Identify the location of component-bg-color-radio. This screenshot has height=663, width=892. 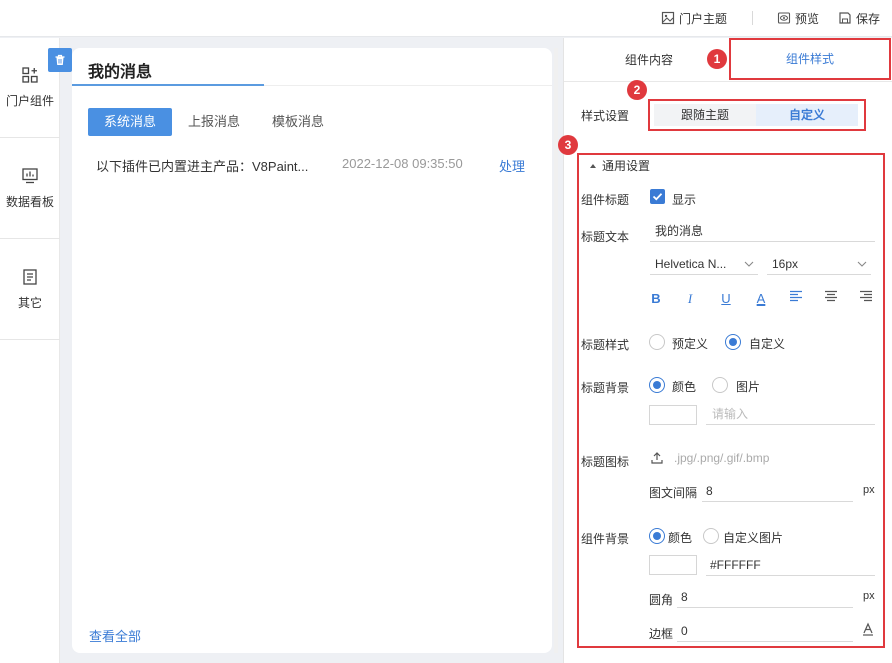
(657, 536).